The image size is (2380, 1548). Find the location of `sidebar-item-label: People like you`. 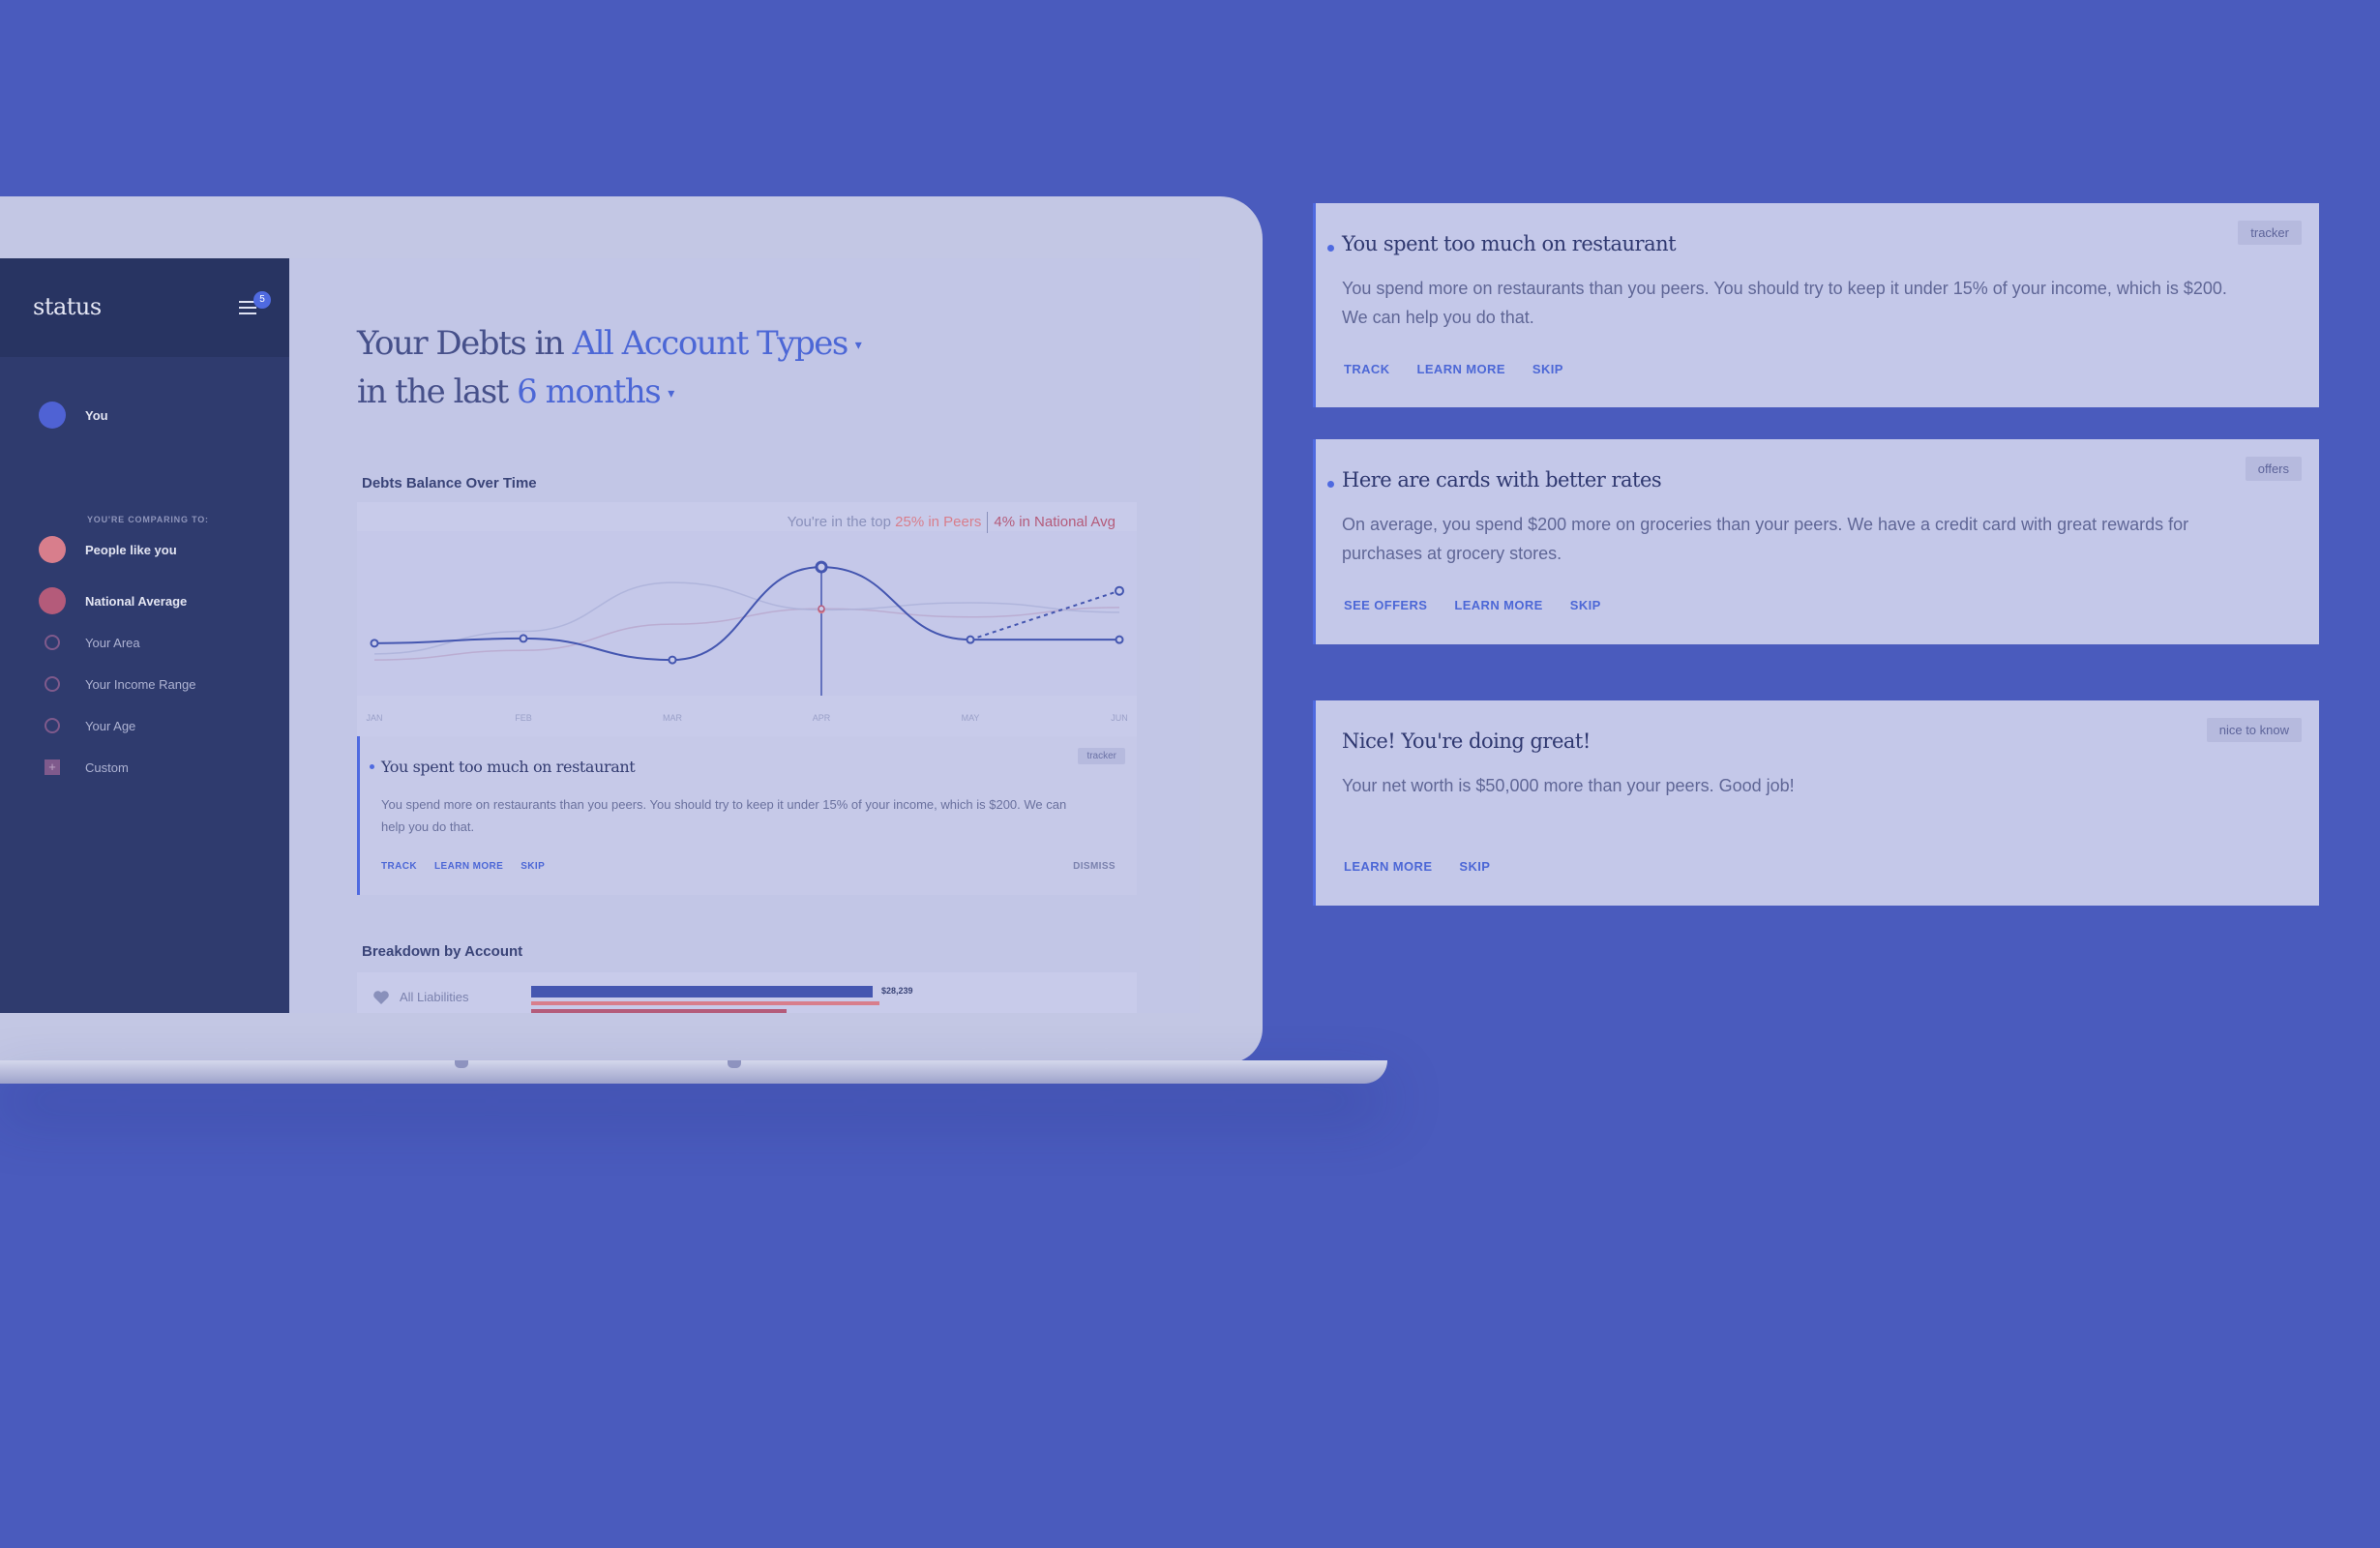

sidebar-item-label: People like you is located at coordinates (131, 549).